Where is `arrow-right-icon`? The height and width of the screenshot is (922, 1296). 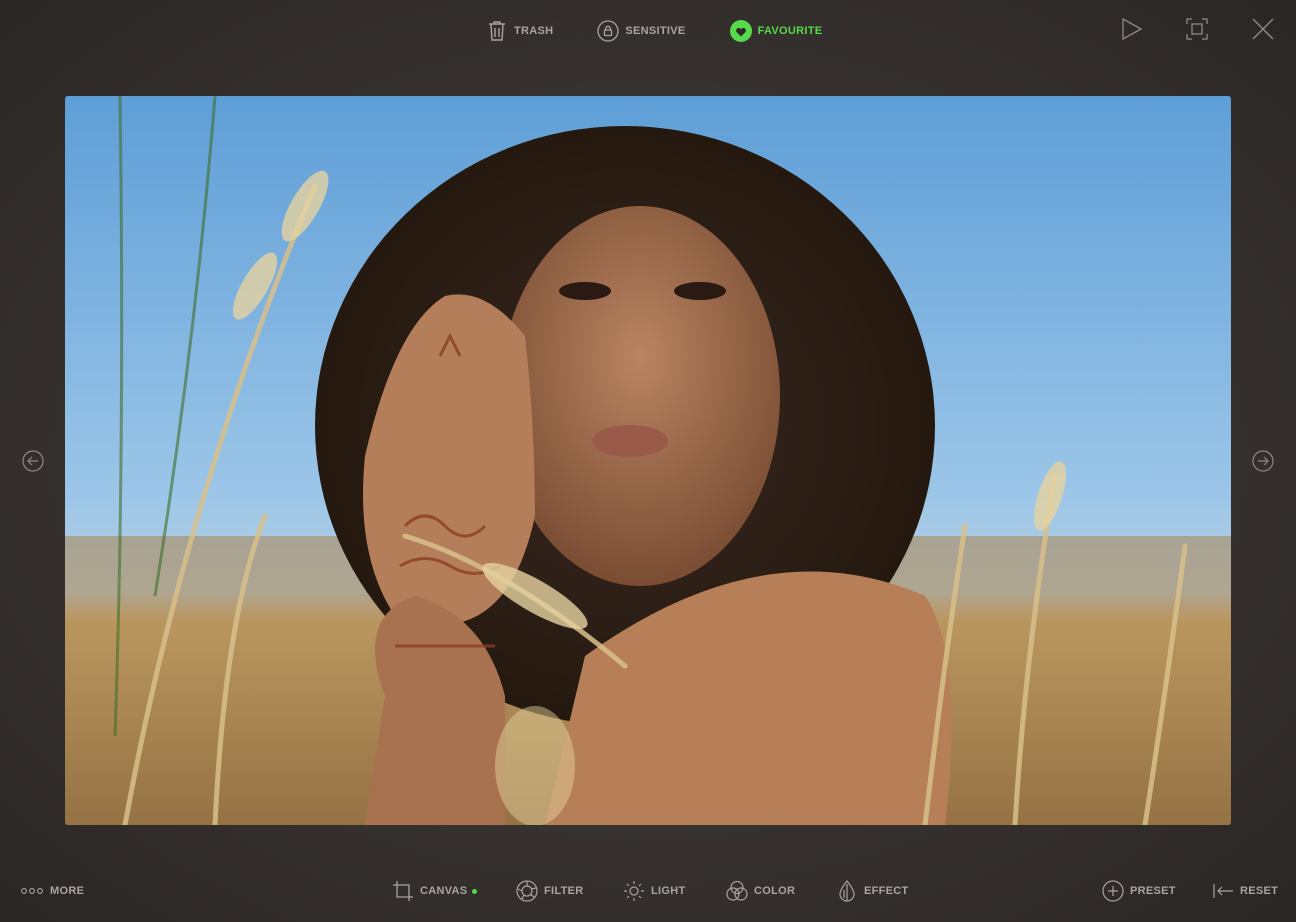 arrow-right-icon is located at coordinates (1263, 463).